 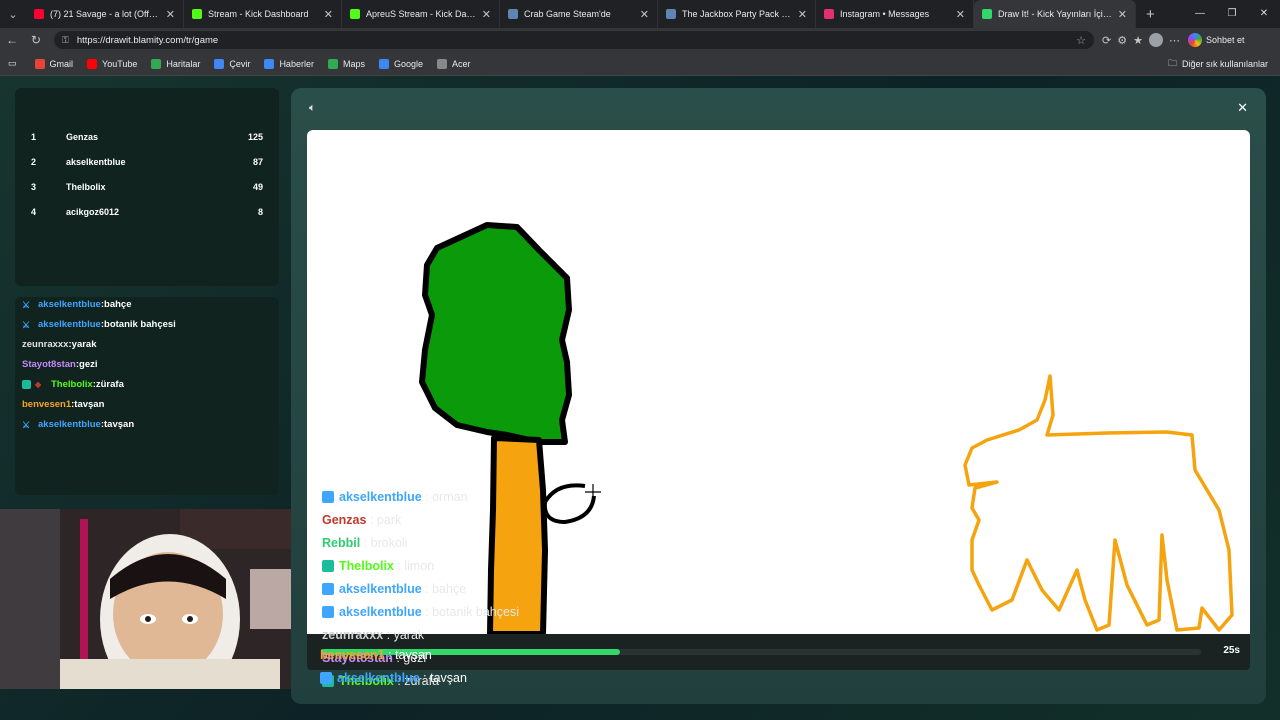 What do you see at coordinates (1242, 108) in the screenshot?
I see `game-close-button: ✕` at bounding box center [1242, 108].